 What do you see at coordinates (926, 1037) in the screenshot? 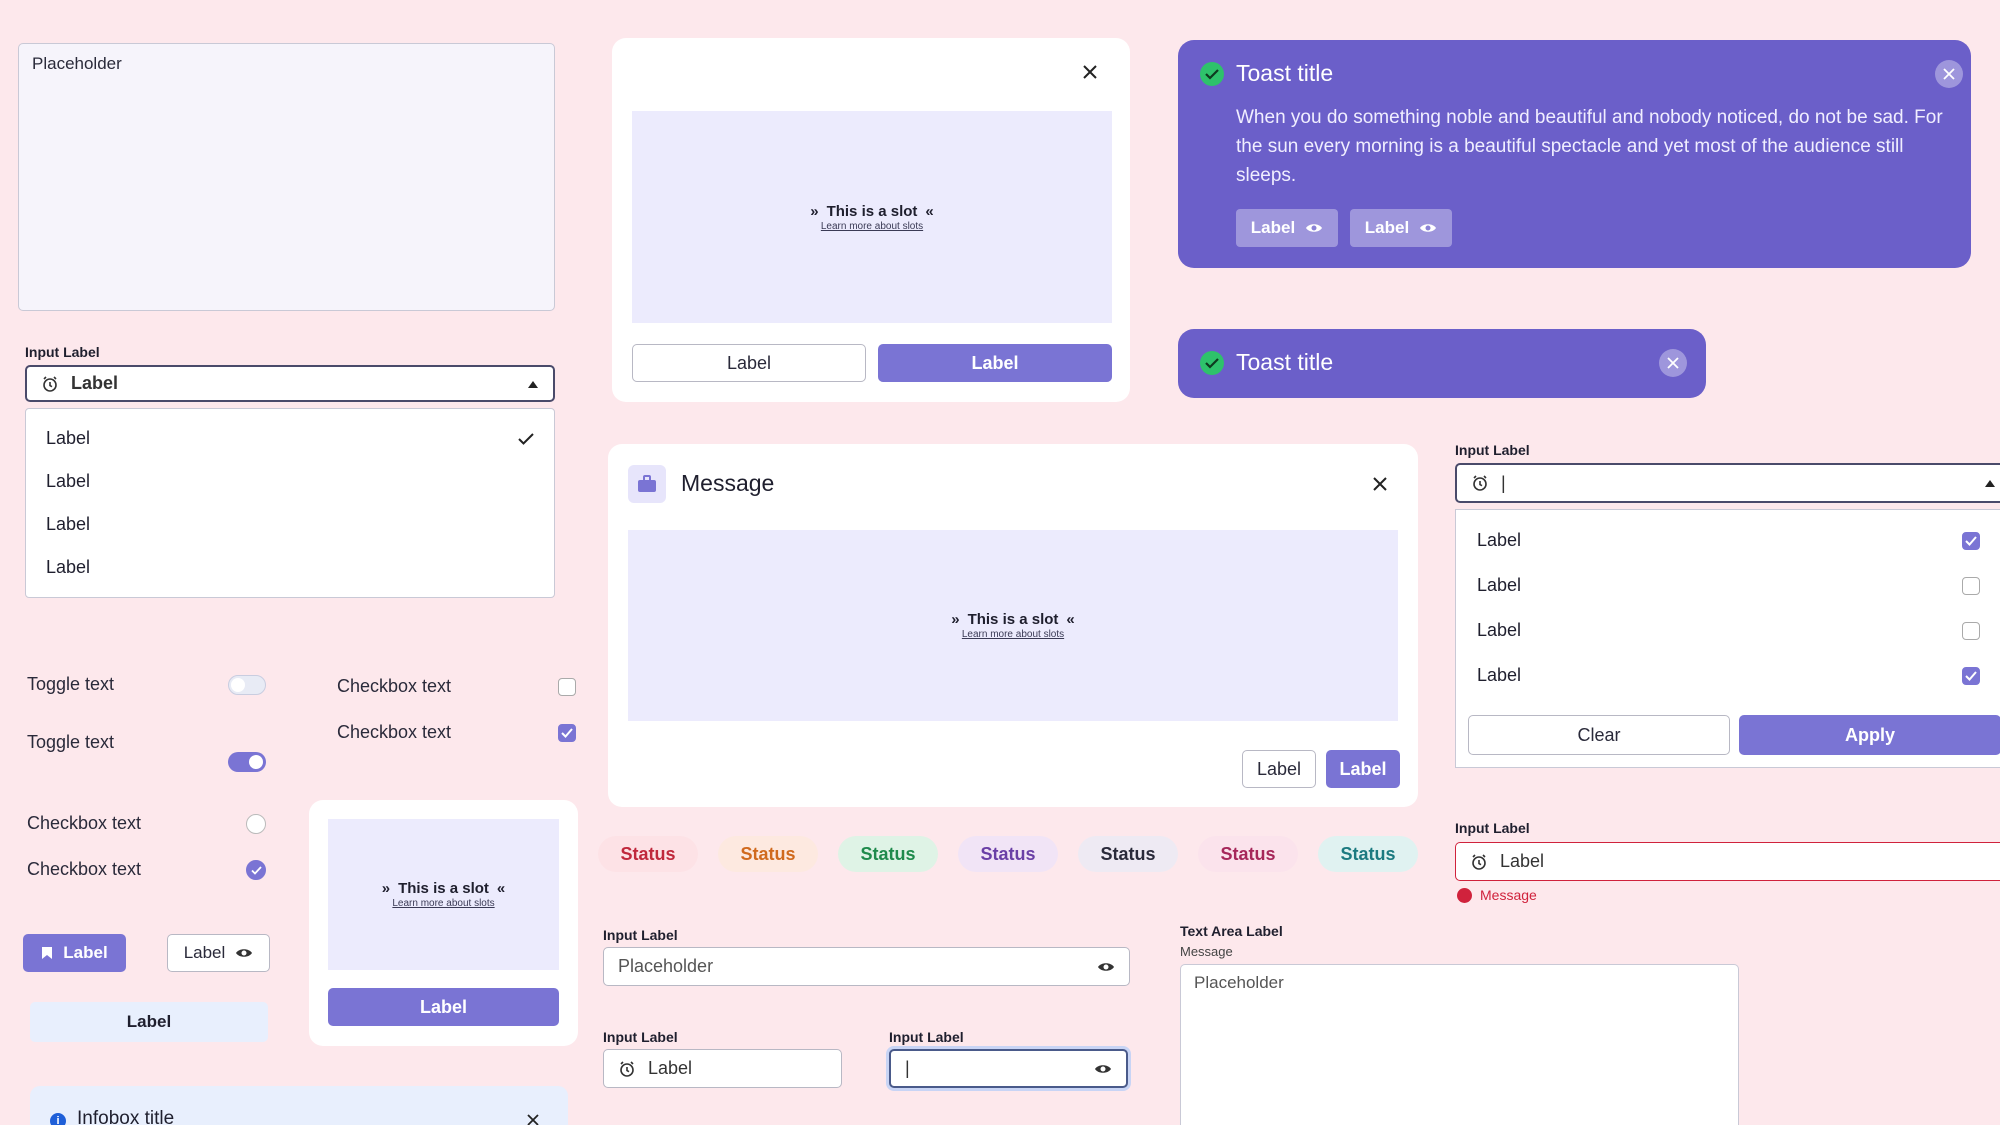
I see `focused-input-label: Input Label` at bounding box center [926, 1037].